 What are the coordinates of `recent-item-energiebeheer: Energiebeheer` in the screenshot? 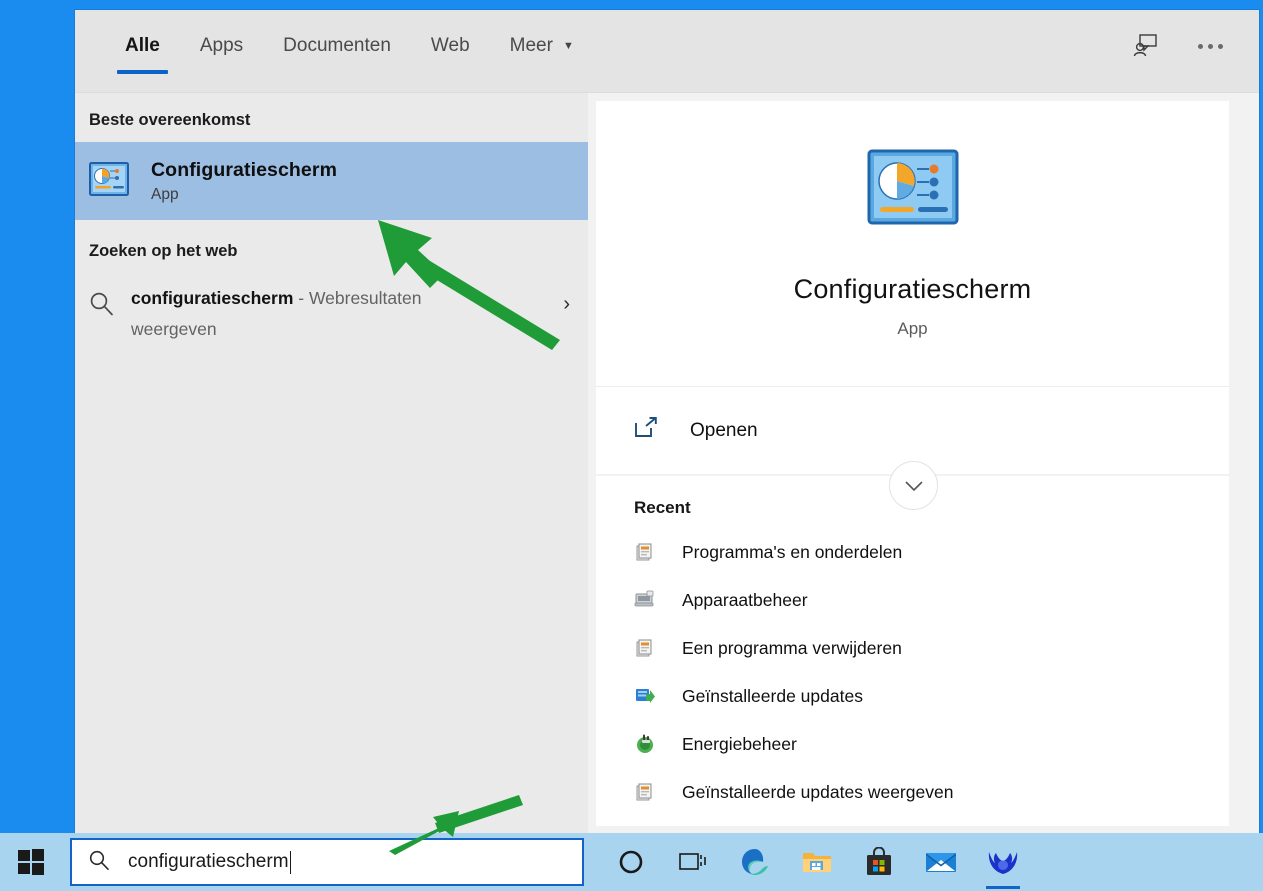 It's located at (912, 744).